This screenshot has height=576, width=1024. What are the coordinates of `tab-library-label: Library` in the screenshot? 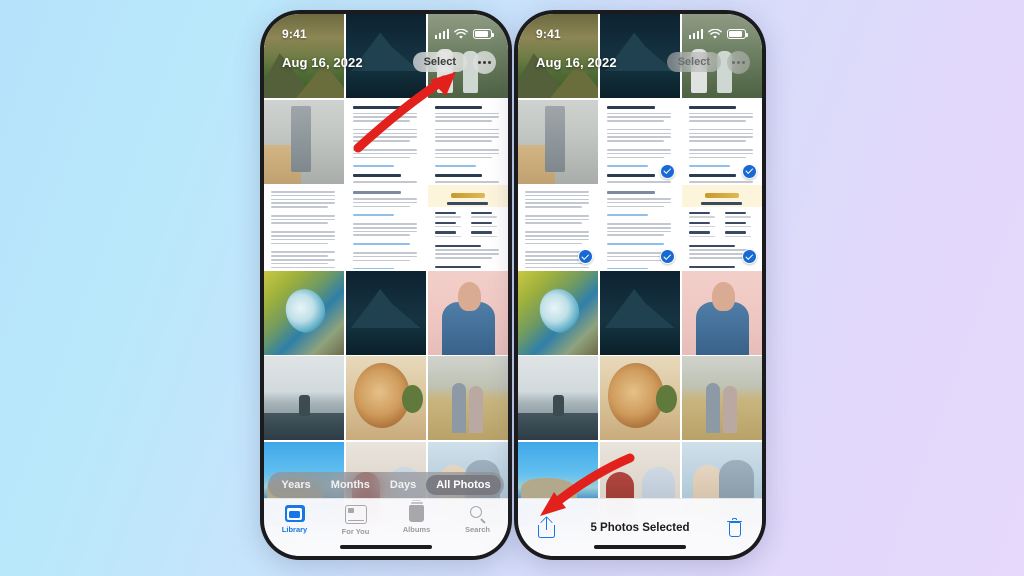 It's located at (294, 529).